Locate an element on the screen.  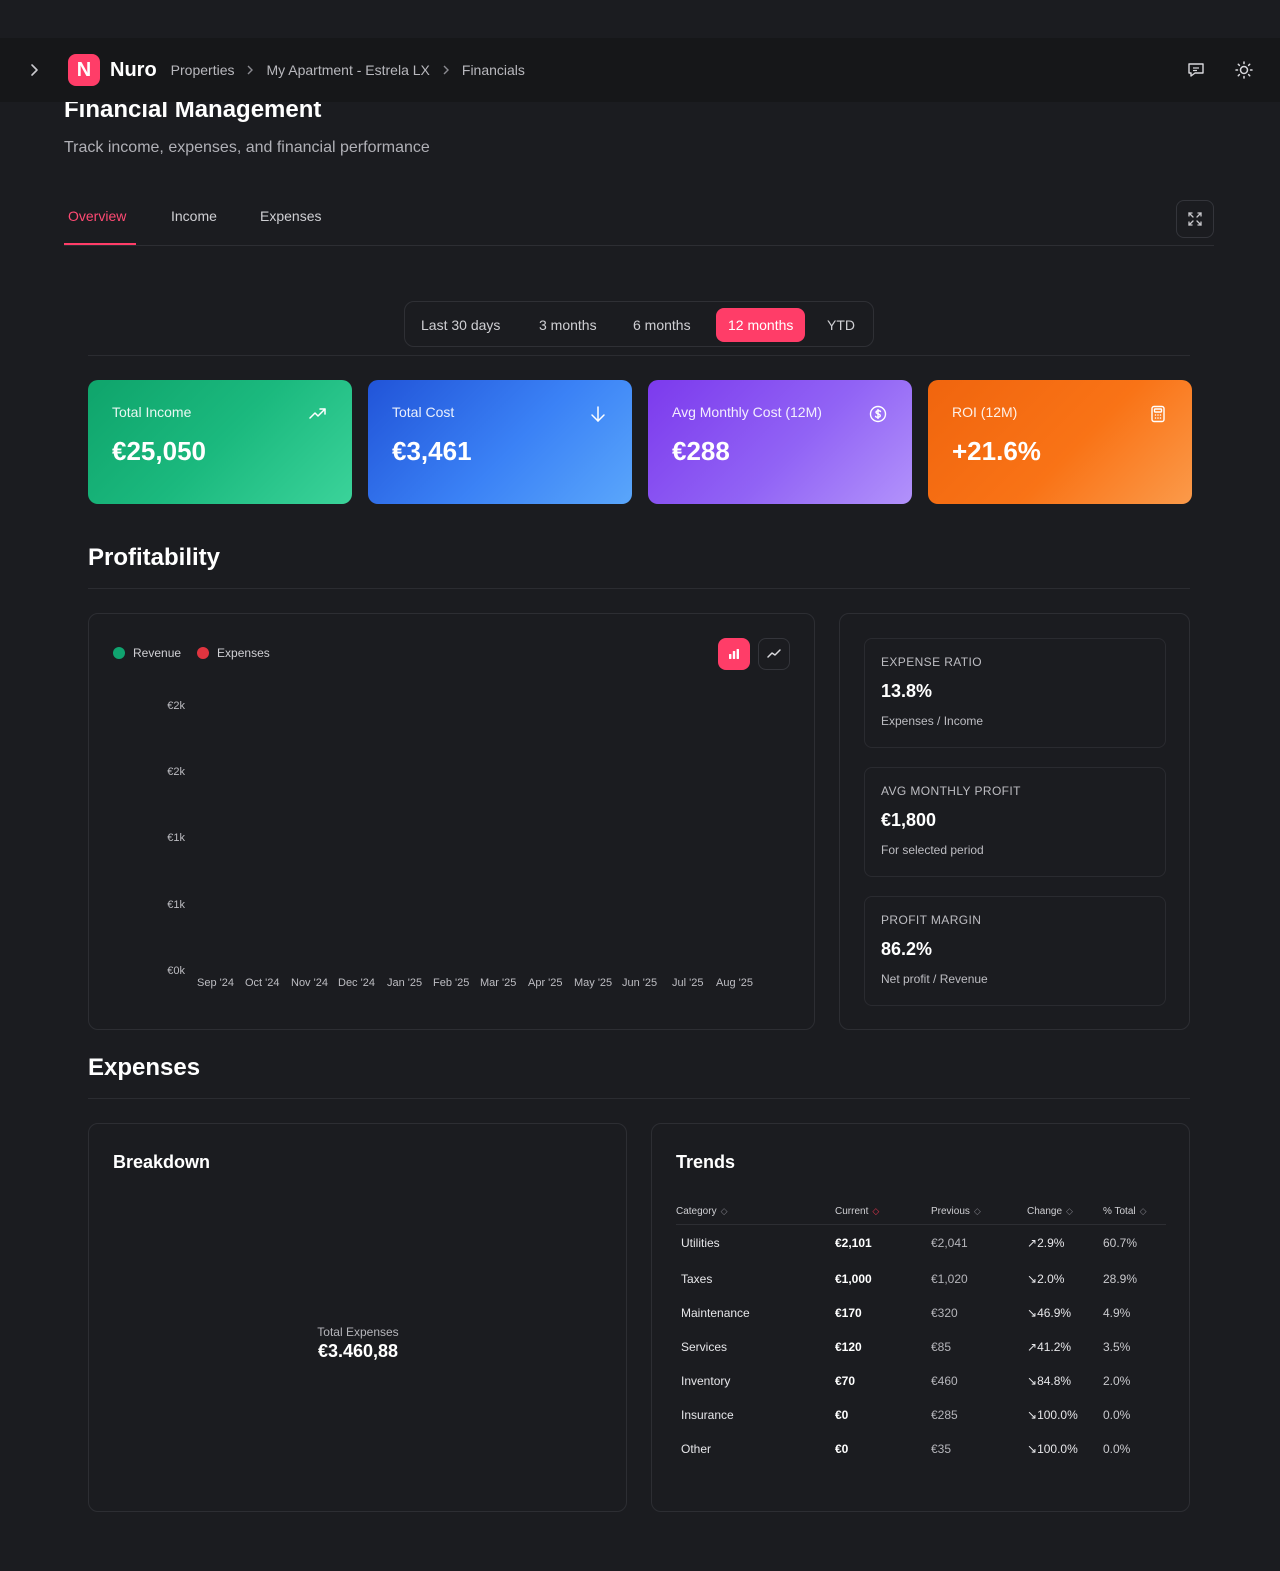
cell-pct-total: 60.7% is located at coordinates (1120, 1243).